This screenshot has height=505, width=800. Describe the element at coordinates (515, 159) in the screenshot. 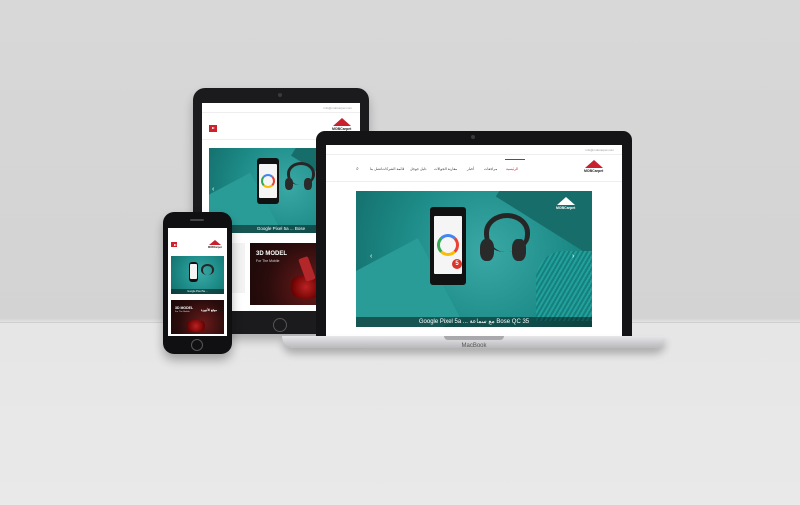

I see `nav-active-indicator` at that location.